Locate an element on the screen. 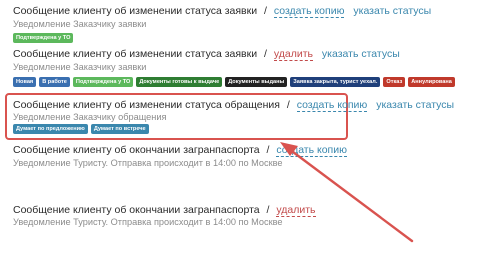  status-badge: Заявка закрыта, турист уехал. is located at coordinates (335, 82).